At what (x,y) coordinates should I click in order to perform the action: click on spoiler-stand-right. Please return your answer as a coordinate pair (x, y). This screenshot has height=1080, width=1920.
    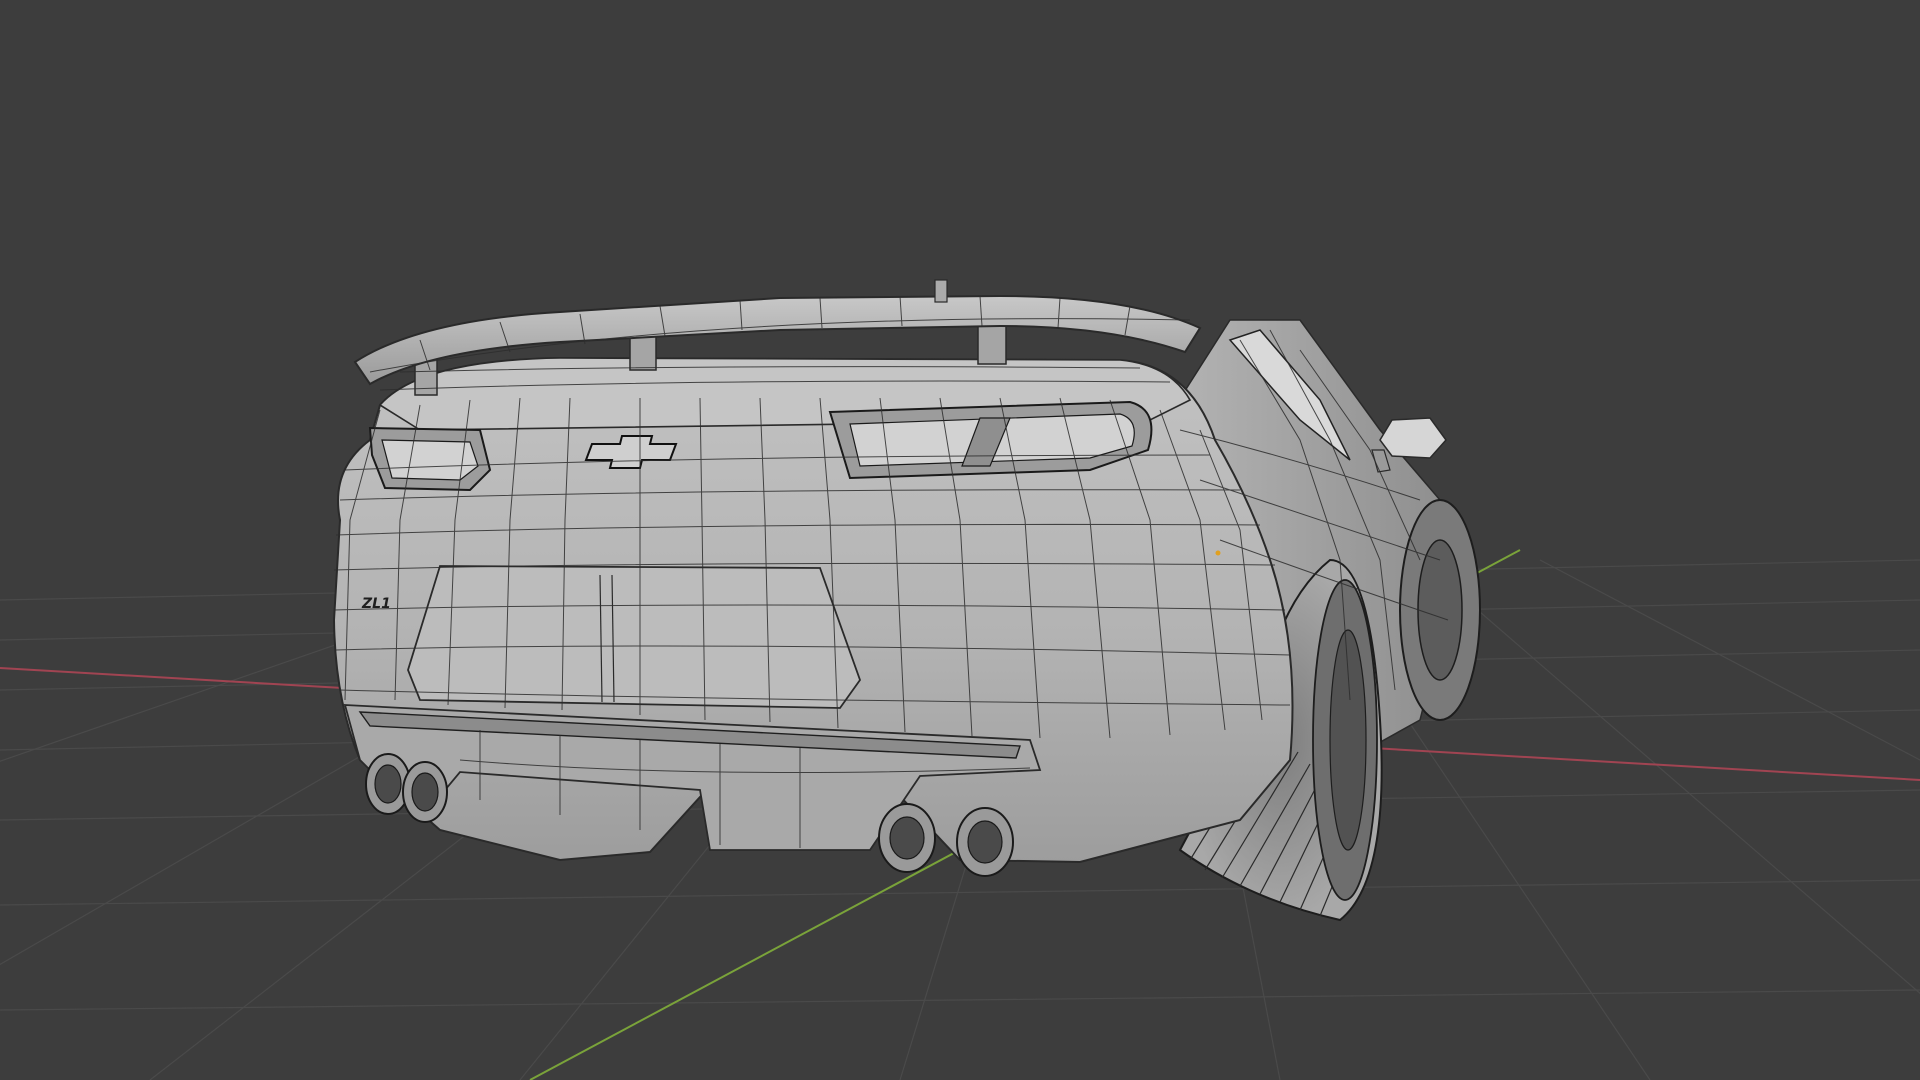
    Looking at the image, I should click on (992, 343).